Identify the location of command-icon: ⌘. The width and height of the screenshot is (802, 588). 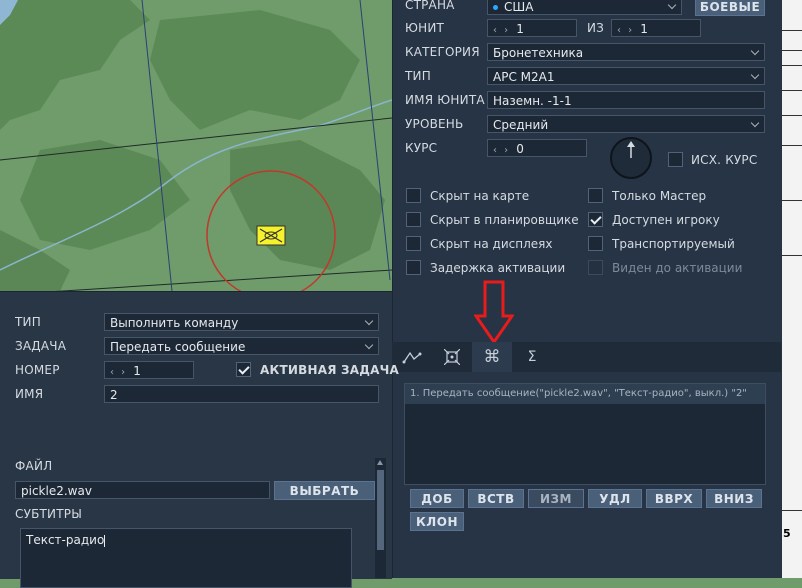
(492, 357).